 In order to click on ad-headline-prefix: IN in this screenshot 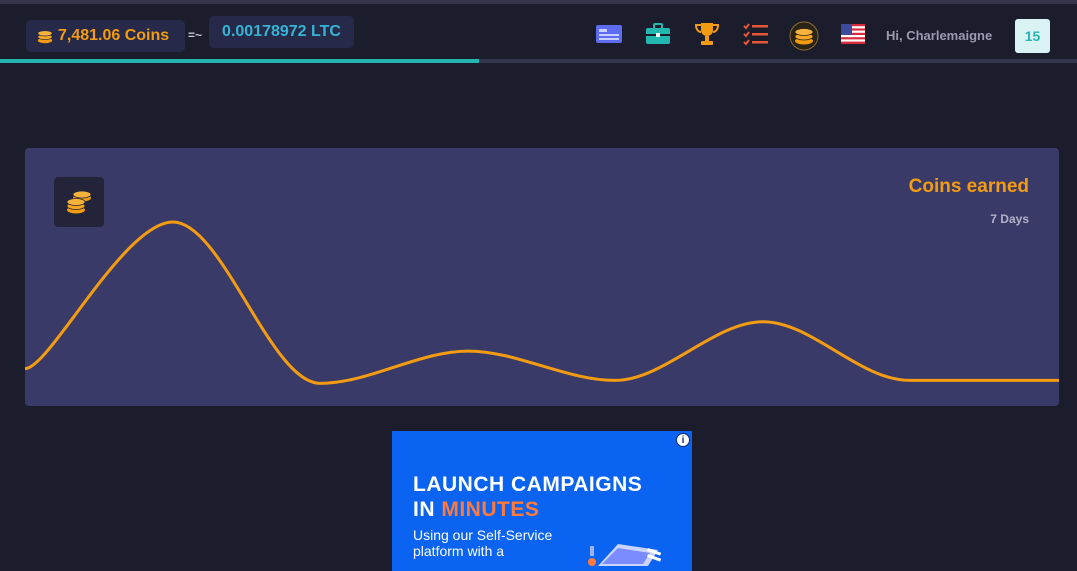, I will do `click(424, 509)`.